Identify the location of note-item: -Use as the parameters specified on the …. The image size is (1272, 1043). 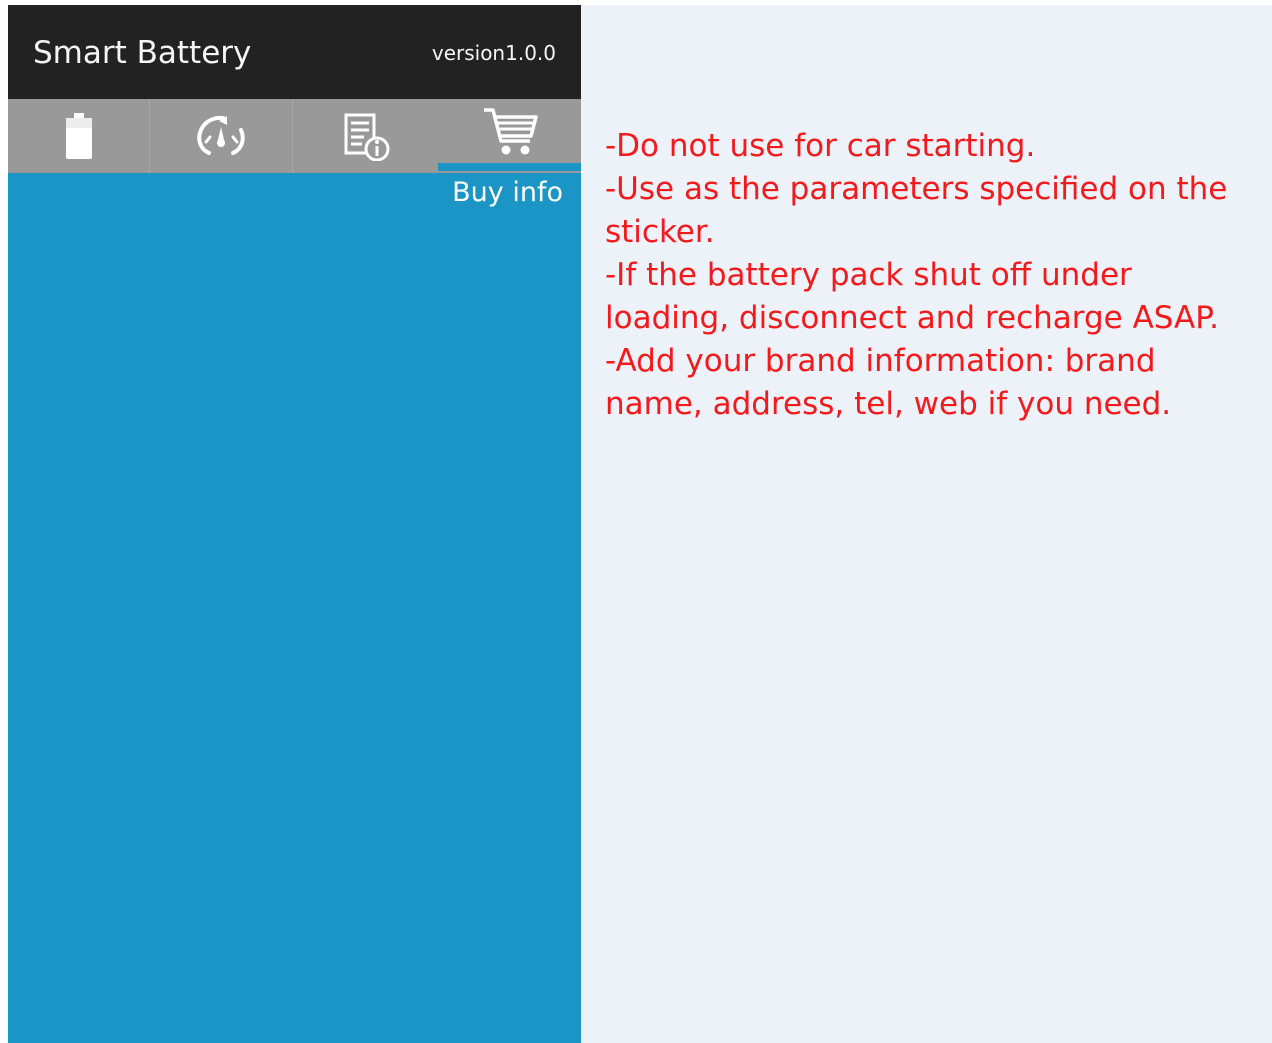
(916, 210).